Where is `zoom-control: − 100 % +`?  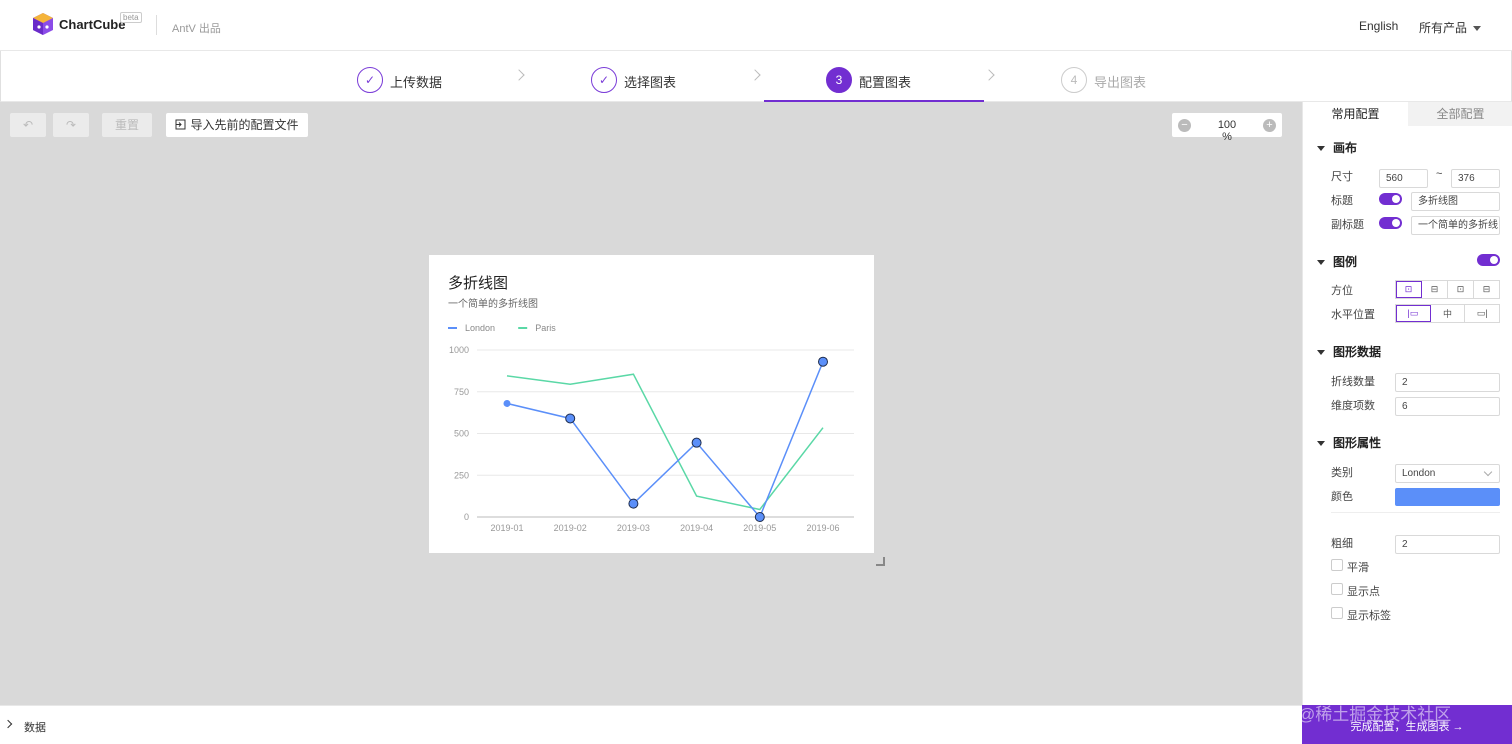
zoom-control: − 100 % + is located at coordinates (1227, 128).